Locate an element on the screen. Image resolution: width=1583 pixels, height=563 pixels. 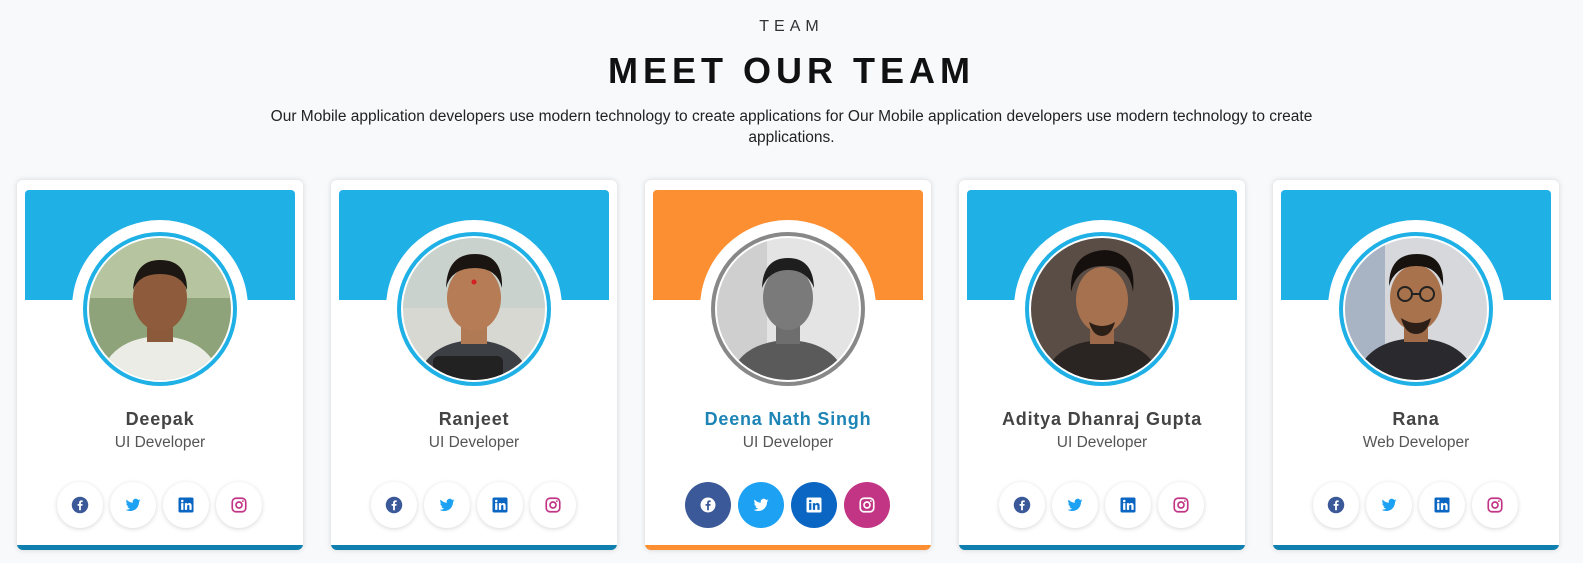
team-card: Rana Web Developer is located at coordinates (1416, 365).